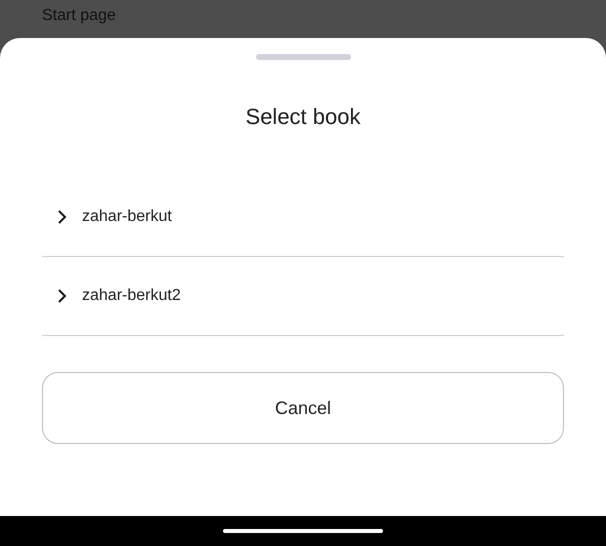  What do you see at coordinates (303, 296) in the screenshot?
I see `book-item: zahar-berkut2` at bounding box center [303, 296].